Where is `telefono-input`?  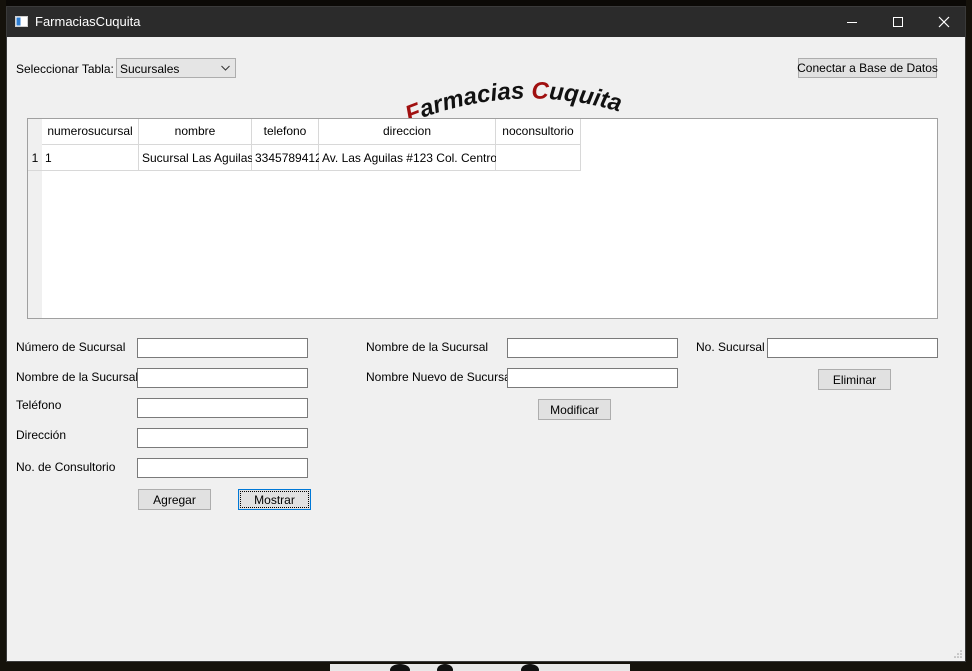
telefono-input is located at coordinates (222, 408).